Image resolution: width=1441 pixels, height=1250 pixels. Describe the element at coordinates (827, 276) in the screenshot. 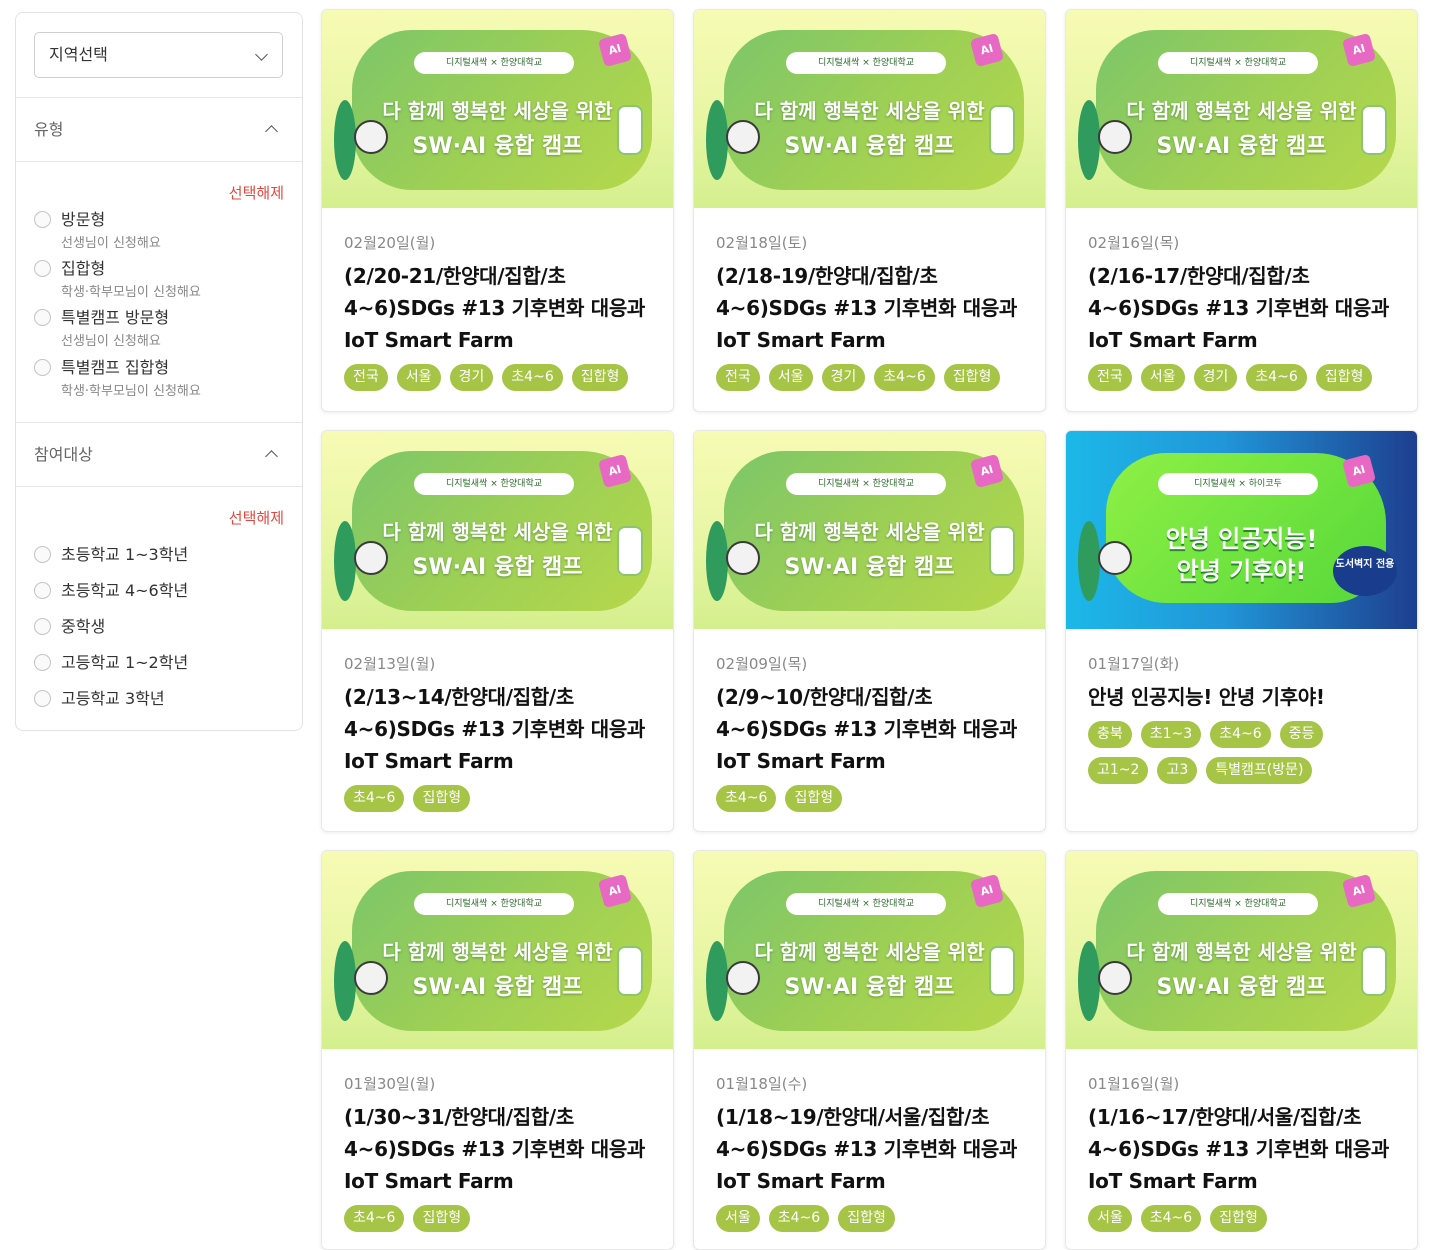

I see `program-title-line: (2/18-19/한양대/집합/초` at that location.